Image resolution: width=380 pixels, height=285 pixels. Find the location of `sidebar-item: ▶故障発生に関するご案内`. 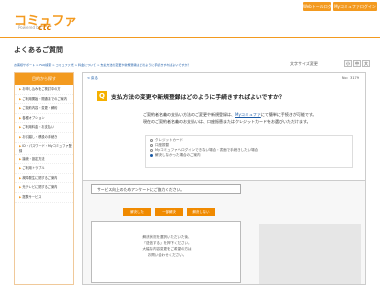

sidebar-item: ▶故障発生に関するご案内 is located at coordinates (44, 179).